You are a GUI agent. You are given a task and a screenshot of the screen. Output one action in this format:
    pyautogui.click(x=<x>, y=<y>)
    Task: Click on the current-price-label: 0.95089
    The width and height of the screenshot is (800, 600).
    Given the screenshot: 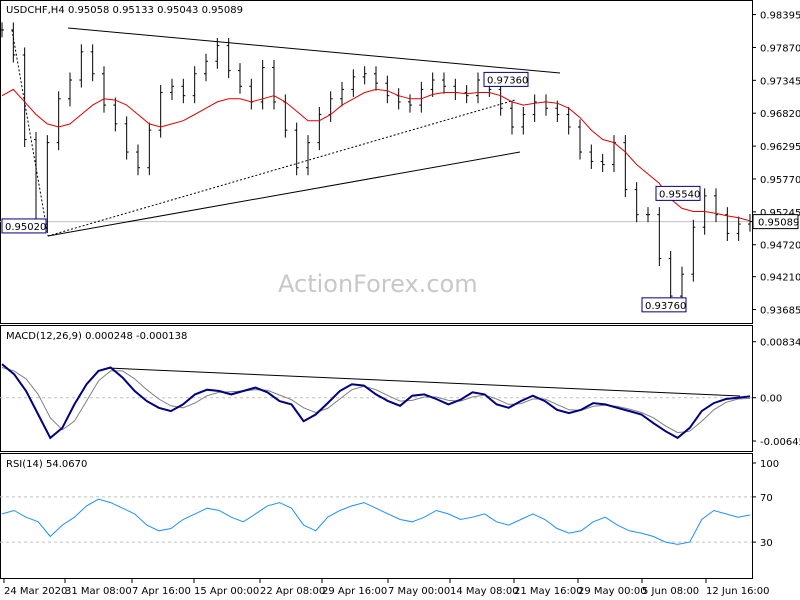 What is the action you would take?
    pyautogui.click(x=778, y=223)
    